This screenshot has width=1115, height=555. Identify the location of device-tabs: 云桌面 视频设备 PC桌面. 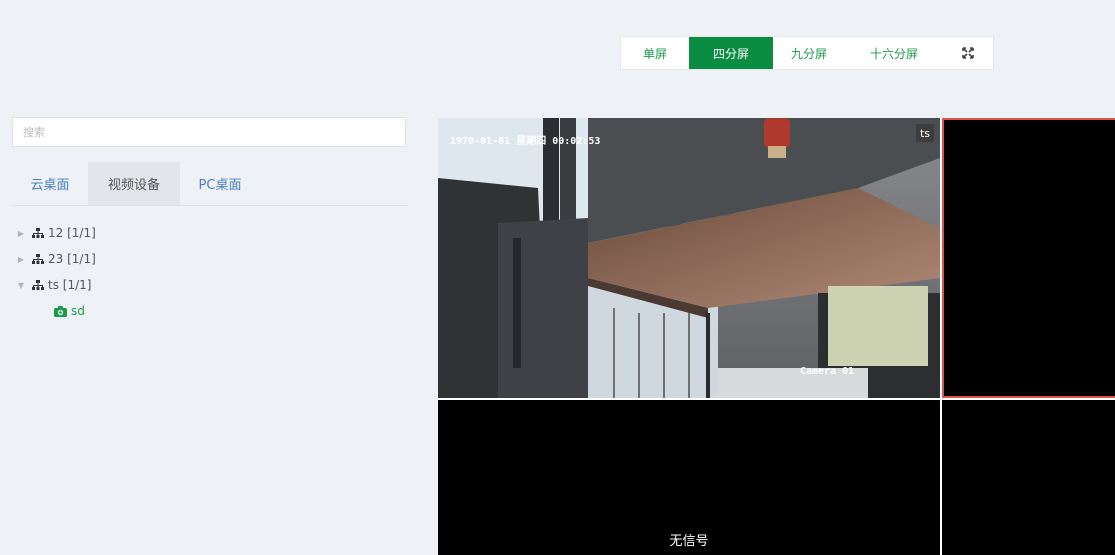
(210, 184).